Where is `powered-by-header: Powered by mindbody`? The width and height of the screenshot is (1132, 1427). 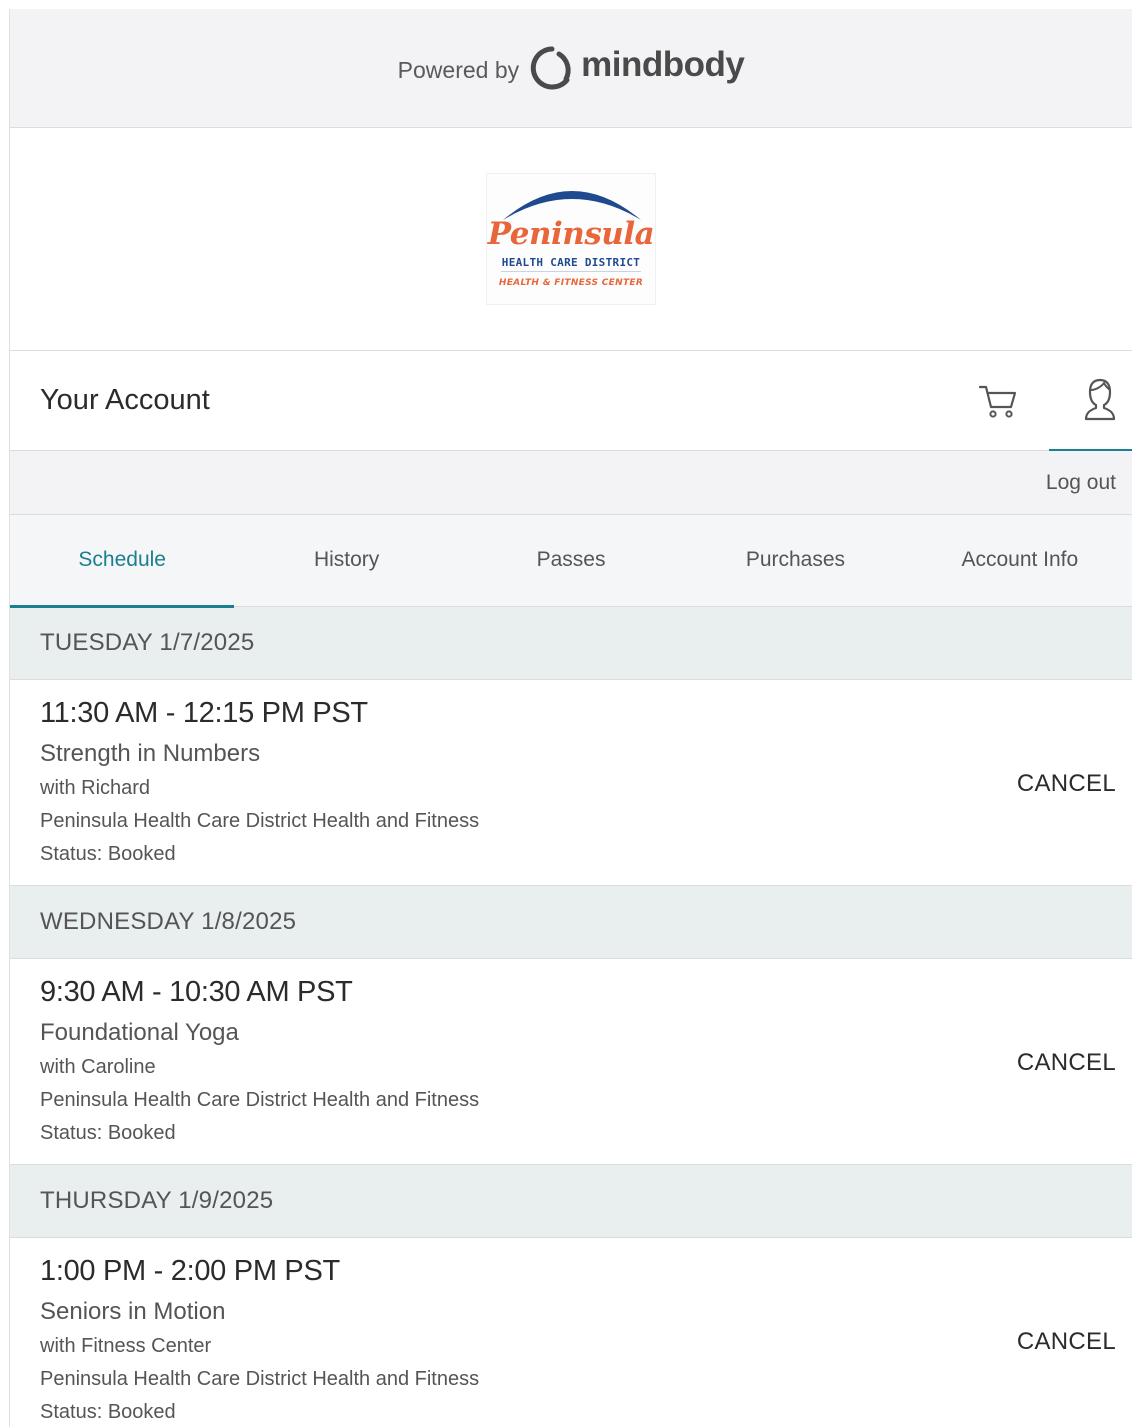
powered-by-header: Powered by mindbody is located at coordinates (571, 68).